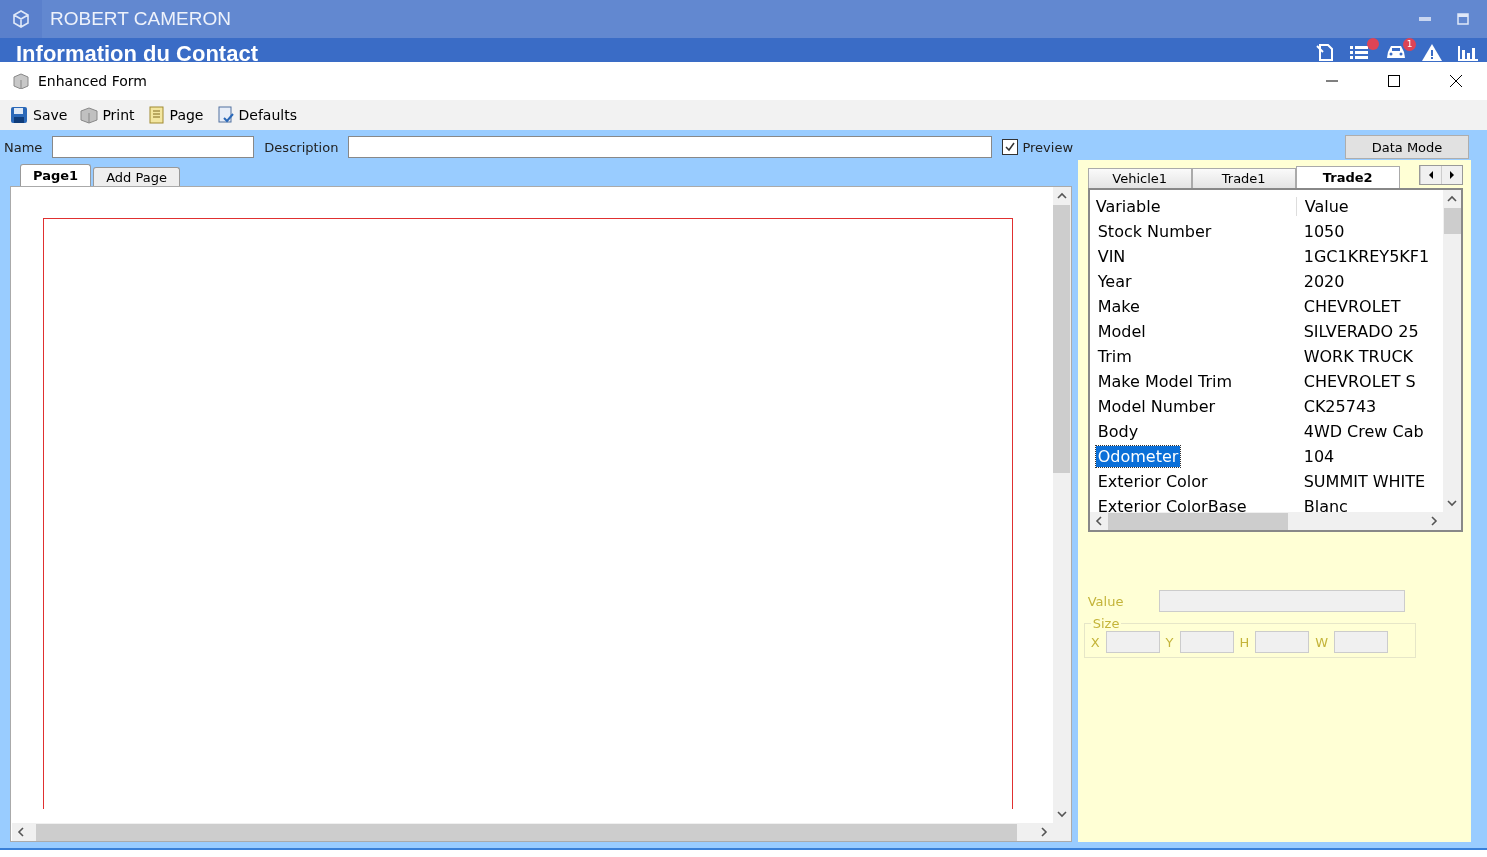 This screenshot has width=1487, height=857. What do you see at coordinates (1407, 147) in the screenshot?
I see `data-mode-button: Data Mode` at bounding box center [1407, 147].